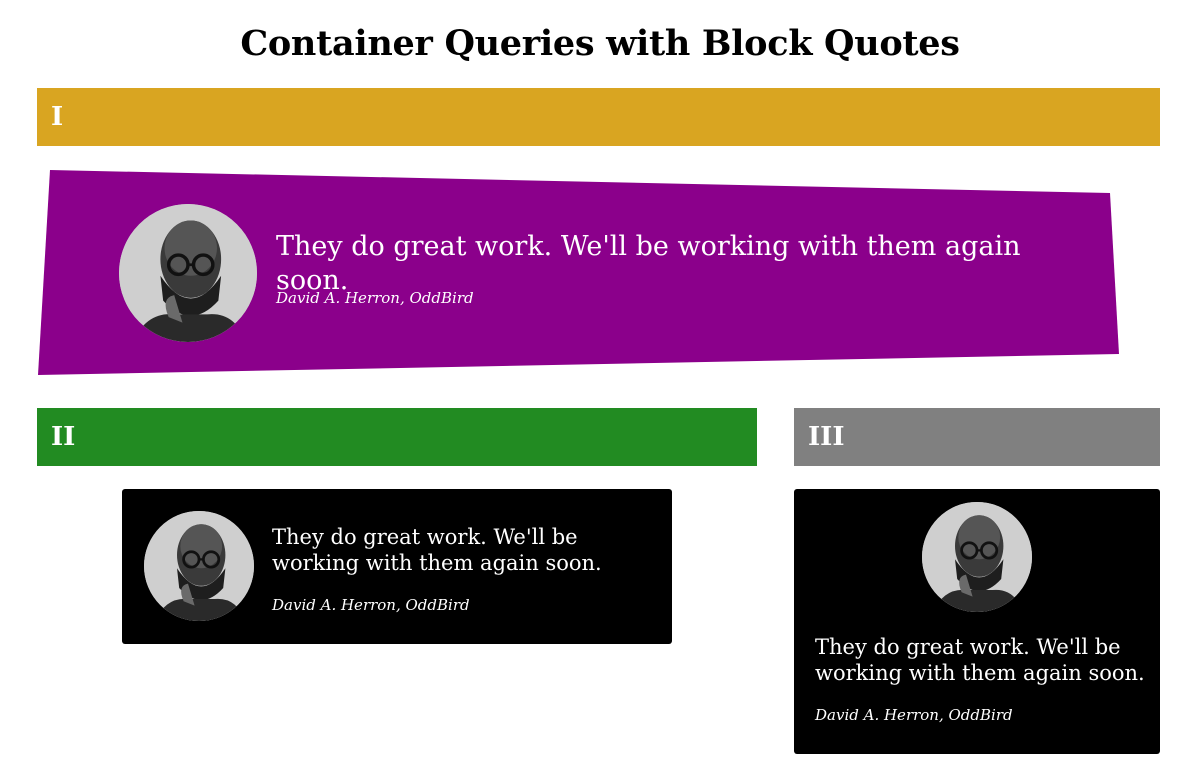  I want to click on section-label: II, so click(63, 437).